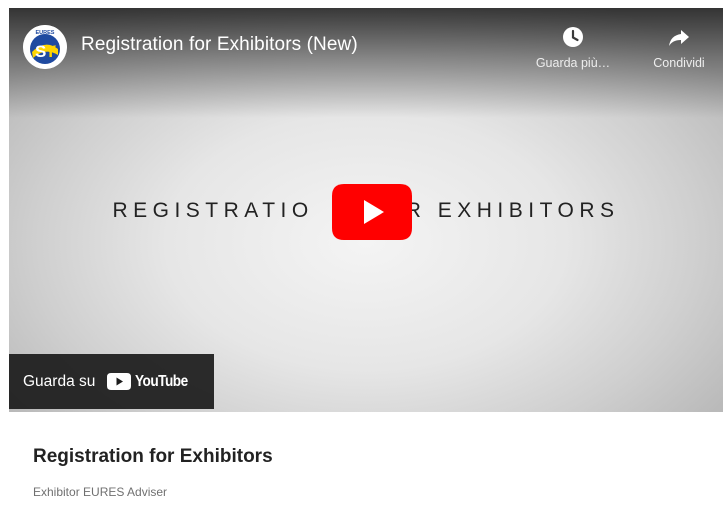 The image size is (723, 517). I want to click on caption-title: Registration for Exhibitors, so click(153, 456).